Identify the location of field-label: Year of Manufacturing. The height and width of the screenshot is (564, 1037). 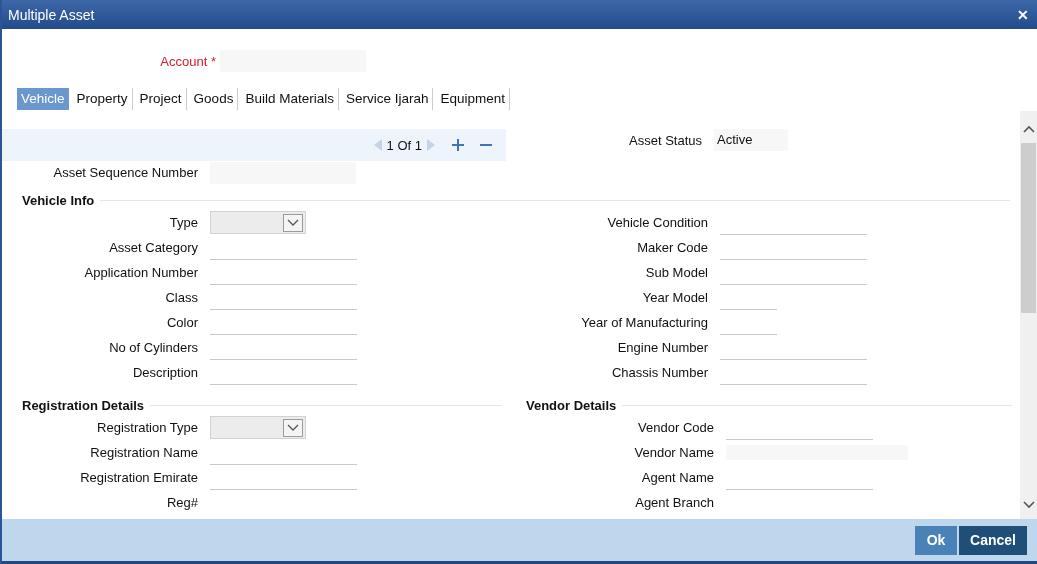
(644, 322).